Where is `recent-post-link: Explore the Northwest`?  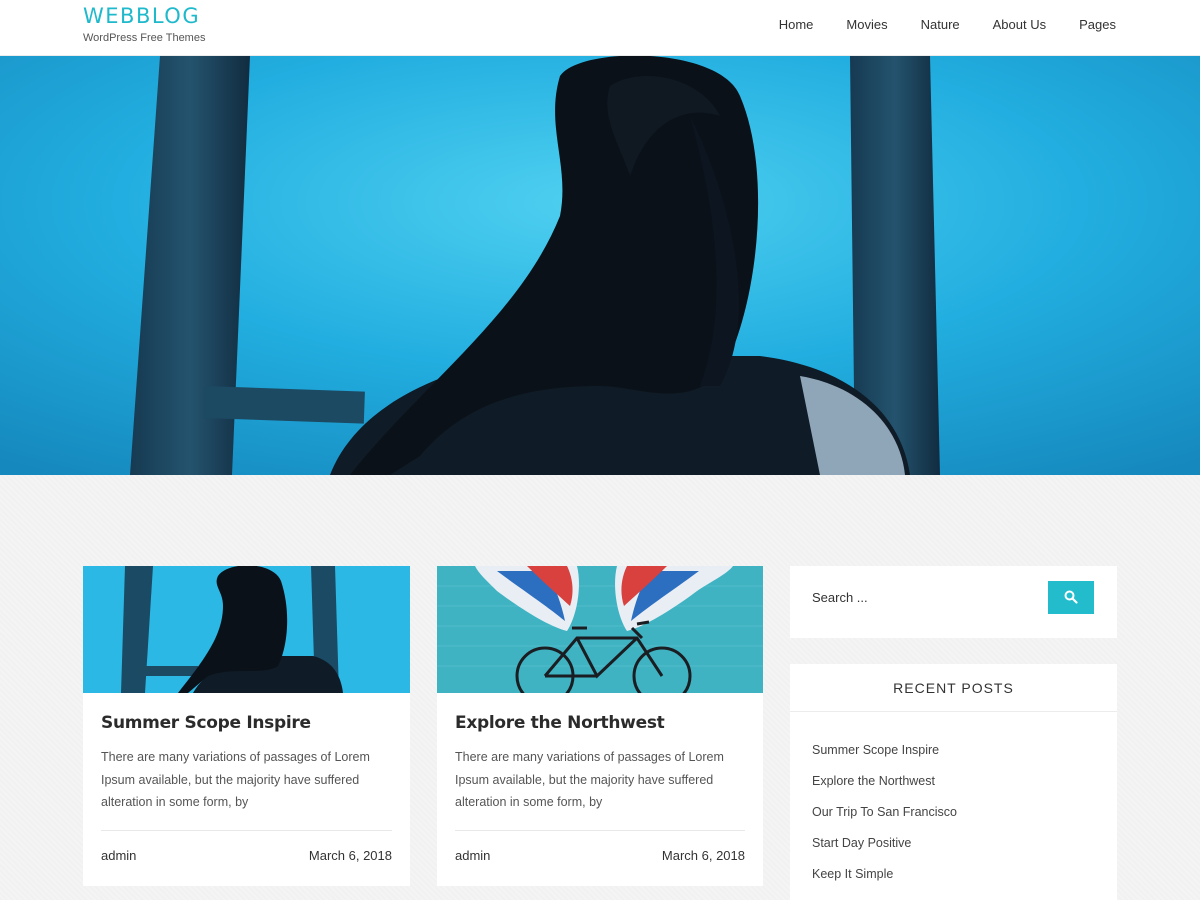
recent-post-link: Explore the Northwest is located at coordinates (884, 786).